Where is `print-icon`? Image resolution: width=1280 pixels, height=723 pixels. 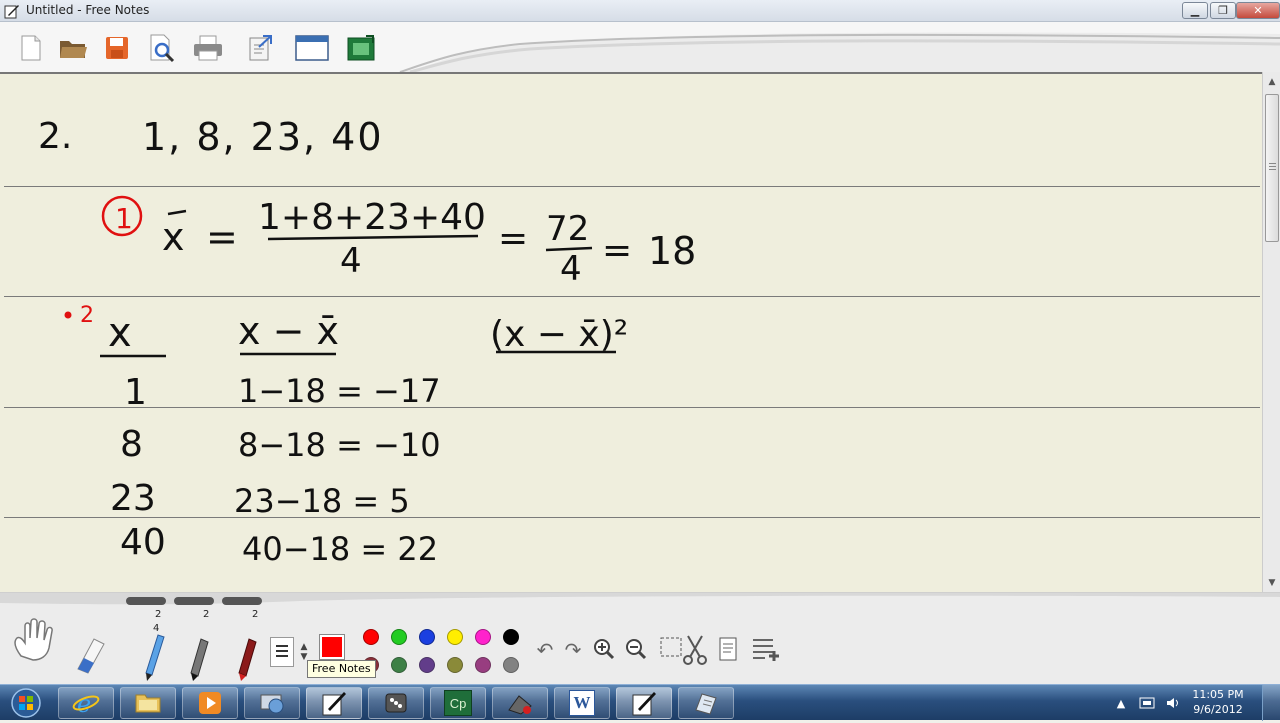
print-icon is located at coordinates (208, 48).